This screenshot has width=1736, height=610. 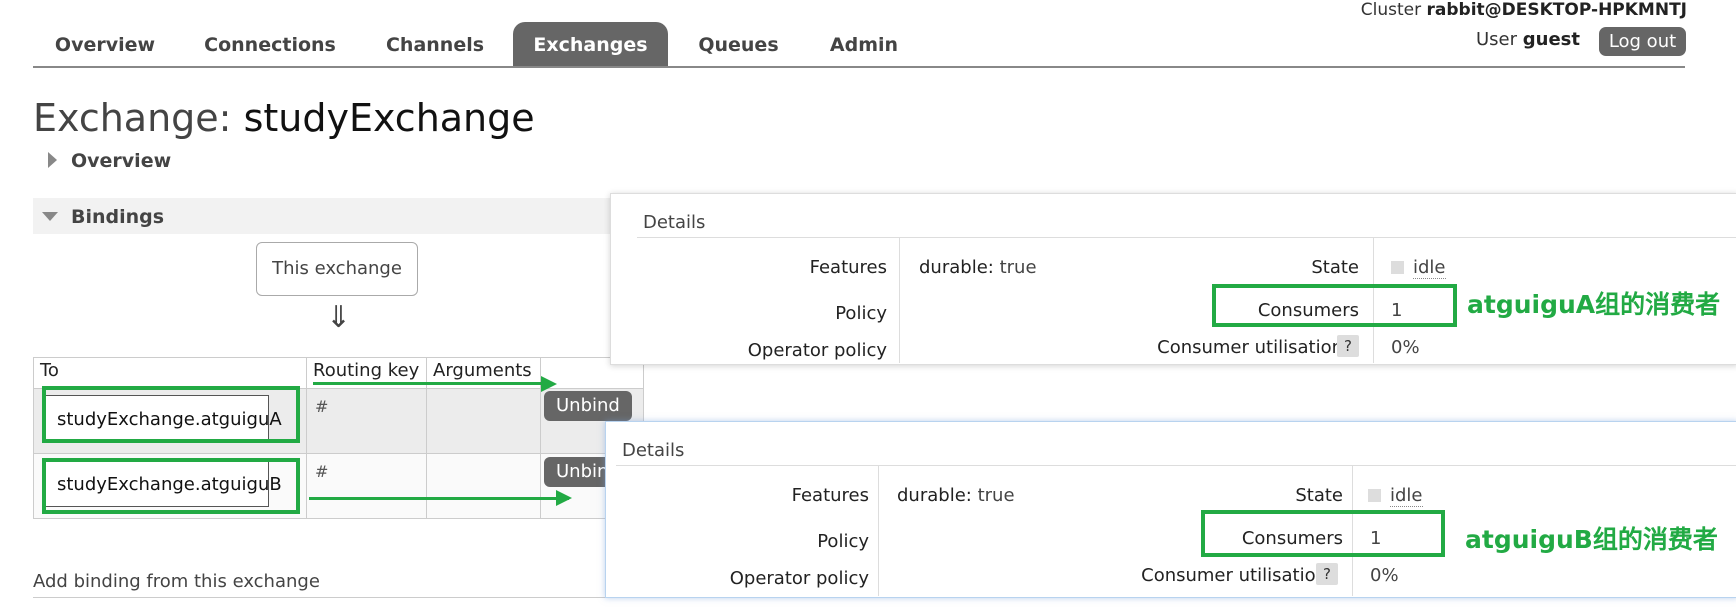 I want to click on down-arrow-icon: ⇓, so click(x=339, y=317).